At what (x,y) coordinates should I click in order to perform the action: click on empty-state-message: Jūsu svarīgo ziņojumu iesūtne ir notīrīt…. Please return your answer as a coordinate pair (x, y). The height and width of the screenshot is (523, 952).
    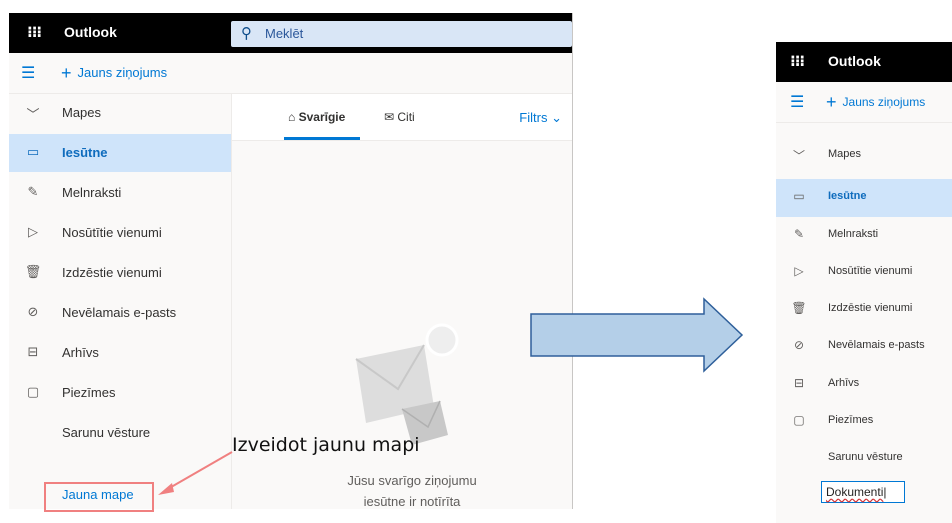
    Looking at the image, I should click on (412, 491).